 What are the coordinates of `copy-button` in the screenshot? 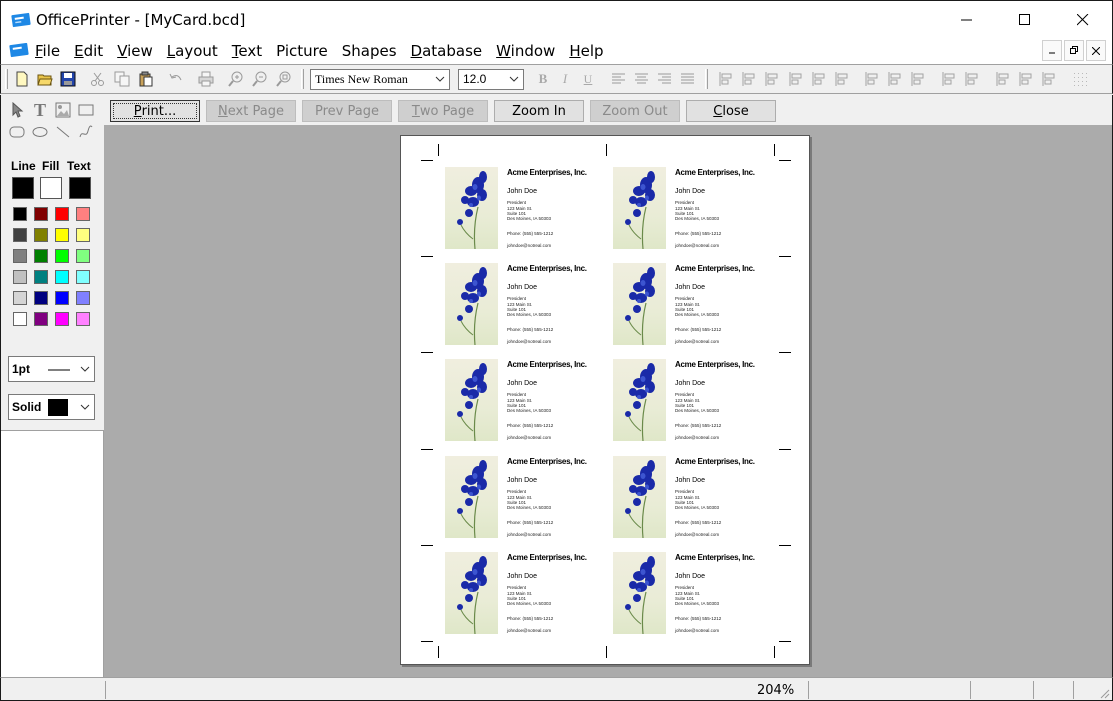 It's located at (122, 79).